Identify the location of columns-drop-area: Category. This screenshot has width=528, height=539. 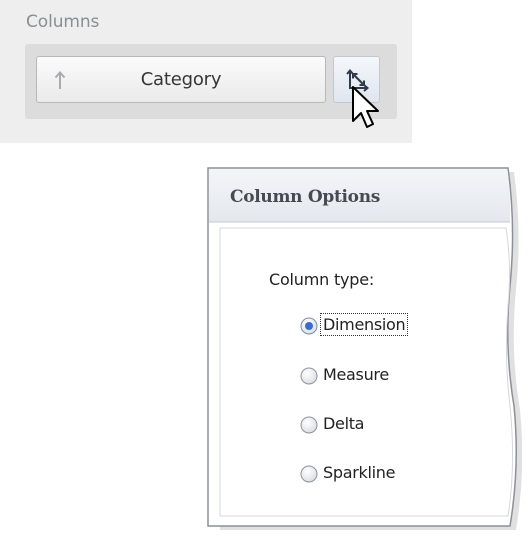
(211, 81).